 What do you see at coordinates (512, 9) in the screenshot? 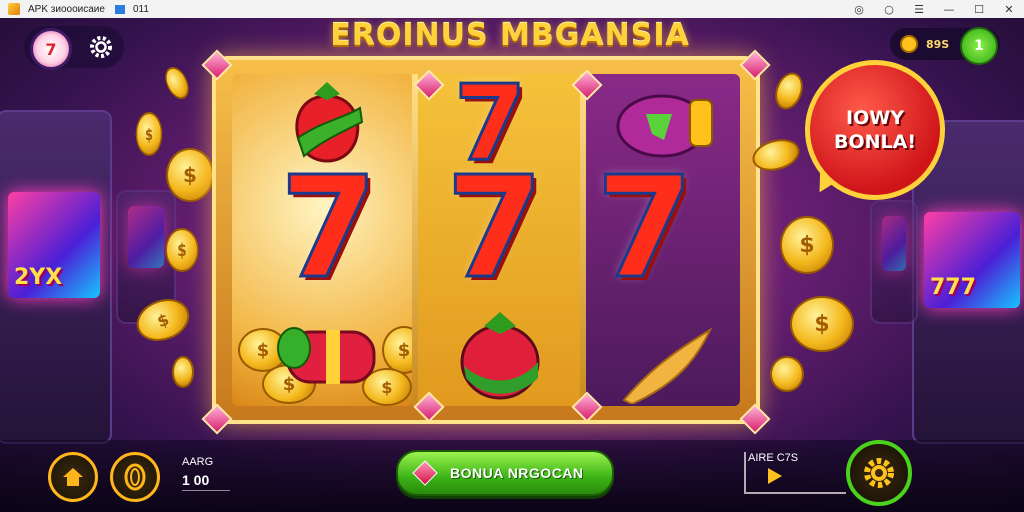
I see `window-titlebar: APK зиоооисаие 011 ◎ ○ ☰ — ☐ ✕` at bounding box center [512, 9].